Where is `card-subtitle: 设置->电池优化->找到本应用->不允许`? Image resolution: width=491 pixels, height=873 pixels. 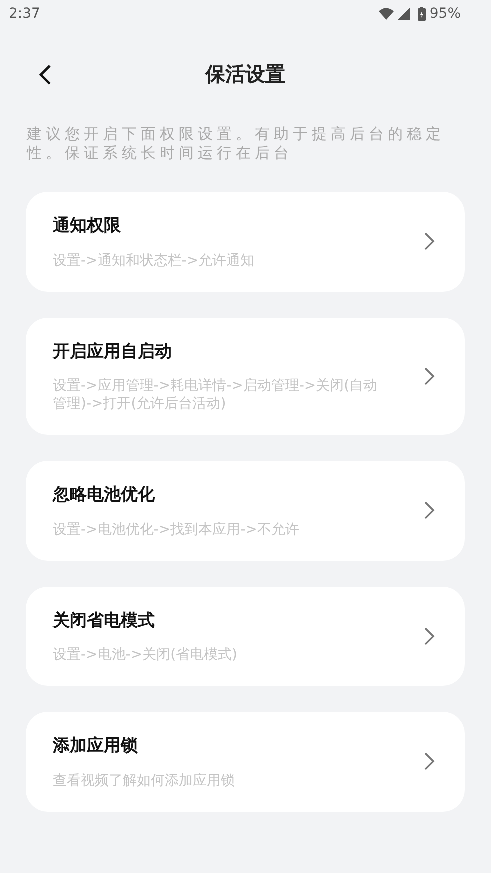 card-subtitle: 设置->电池优化->找到本应用->不允许 is located at coordinates (176, 529).